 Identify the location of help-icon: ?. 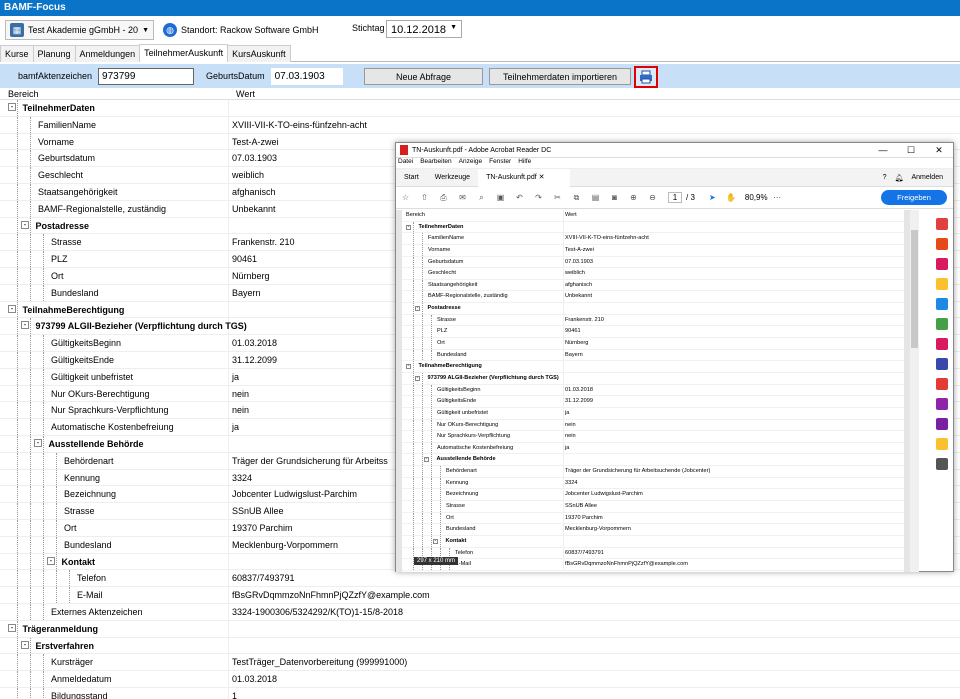
(885, 177).